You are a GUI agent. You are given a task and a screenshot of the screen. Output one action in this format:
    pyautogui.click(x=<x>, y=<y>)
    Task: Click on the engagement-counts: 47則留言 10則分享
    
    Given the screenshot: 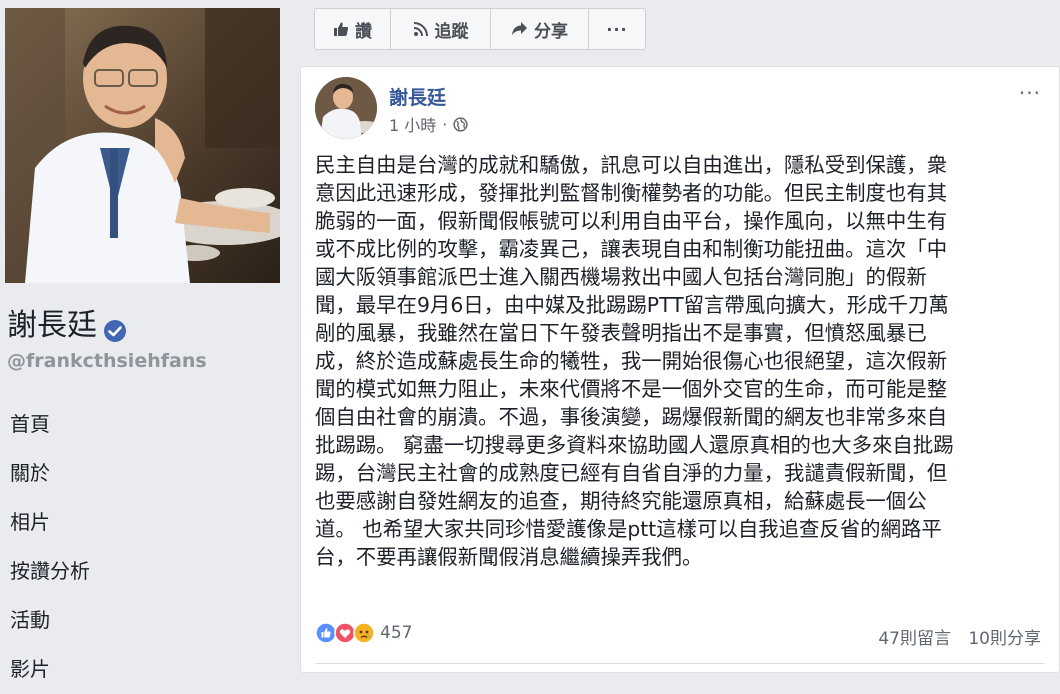 What is the action you would take?
    pyautogui.click(x=953, y=636)
    